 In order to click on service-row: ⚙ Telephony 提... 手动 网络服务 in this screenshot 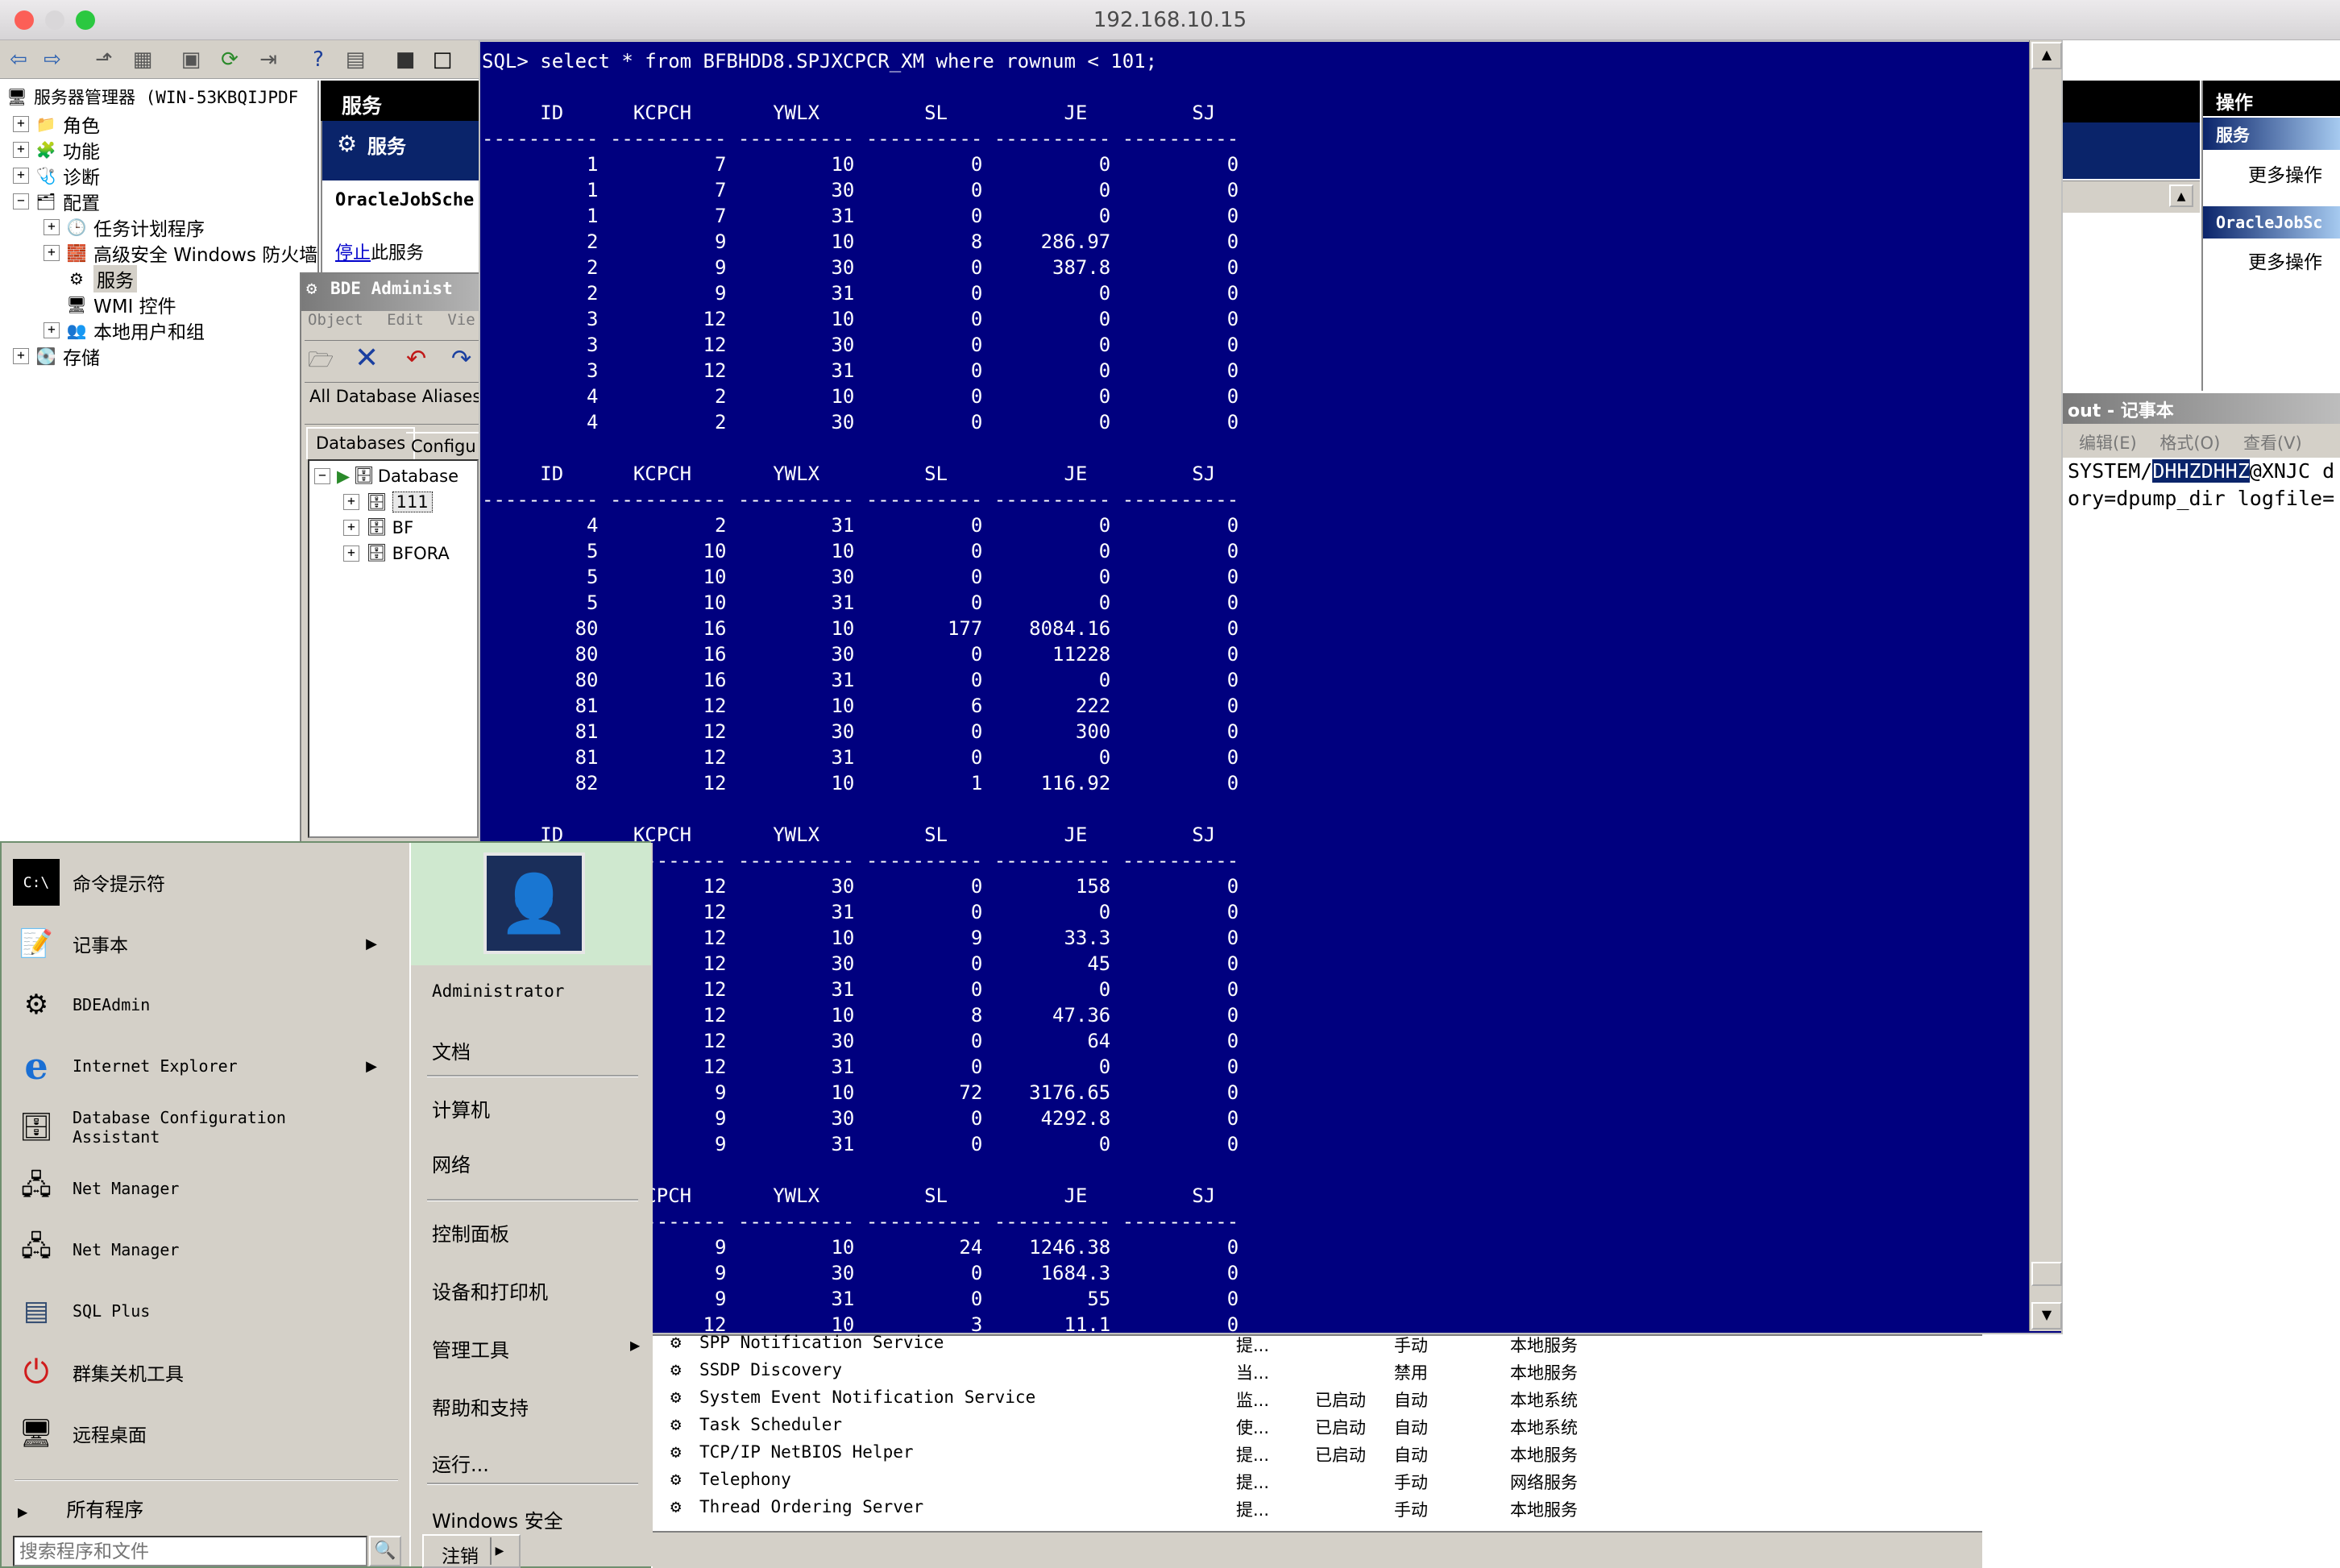, I will do `click(1317, 1480)`.